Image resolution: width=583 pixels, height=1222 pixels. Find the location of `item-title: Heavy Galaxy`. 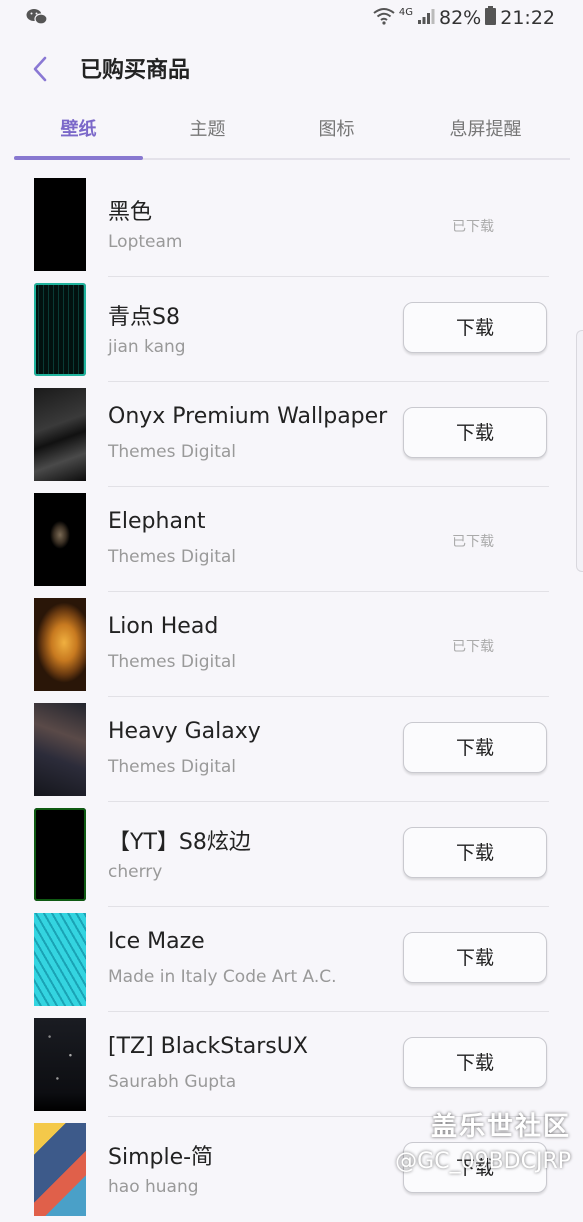

item-title: Heavy Galaxy is located at coordinates (184, 731).